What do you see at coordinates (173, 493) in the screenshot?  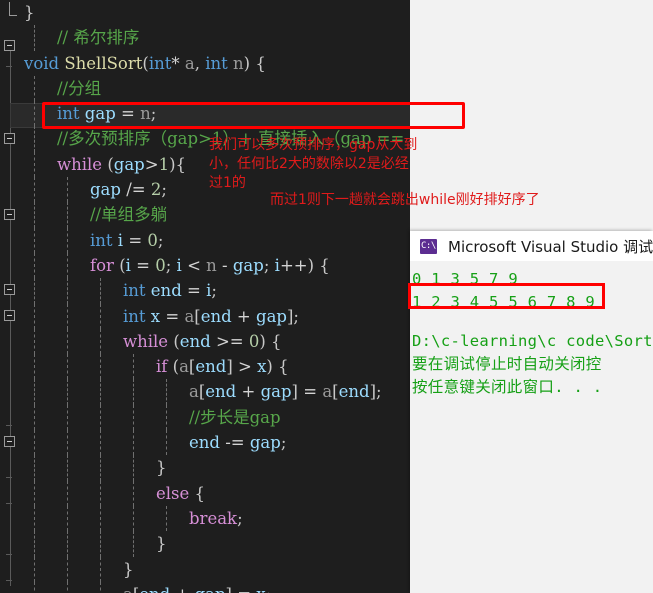 I see `code-token-ctrl: else` at bounding box center [173, 493].